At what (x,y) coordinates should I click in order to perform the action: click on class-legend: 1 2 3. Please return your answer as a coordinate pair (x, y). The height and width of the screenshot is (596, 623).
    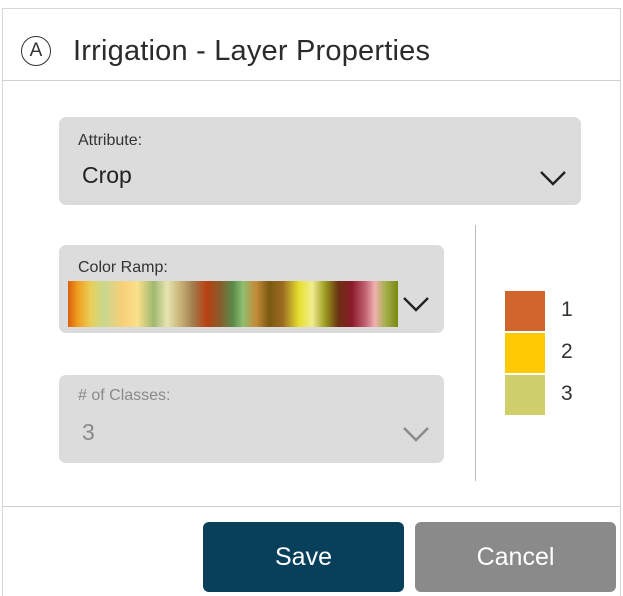
    Looking at the image, I should click on (555, 354).